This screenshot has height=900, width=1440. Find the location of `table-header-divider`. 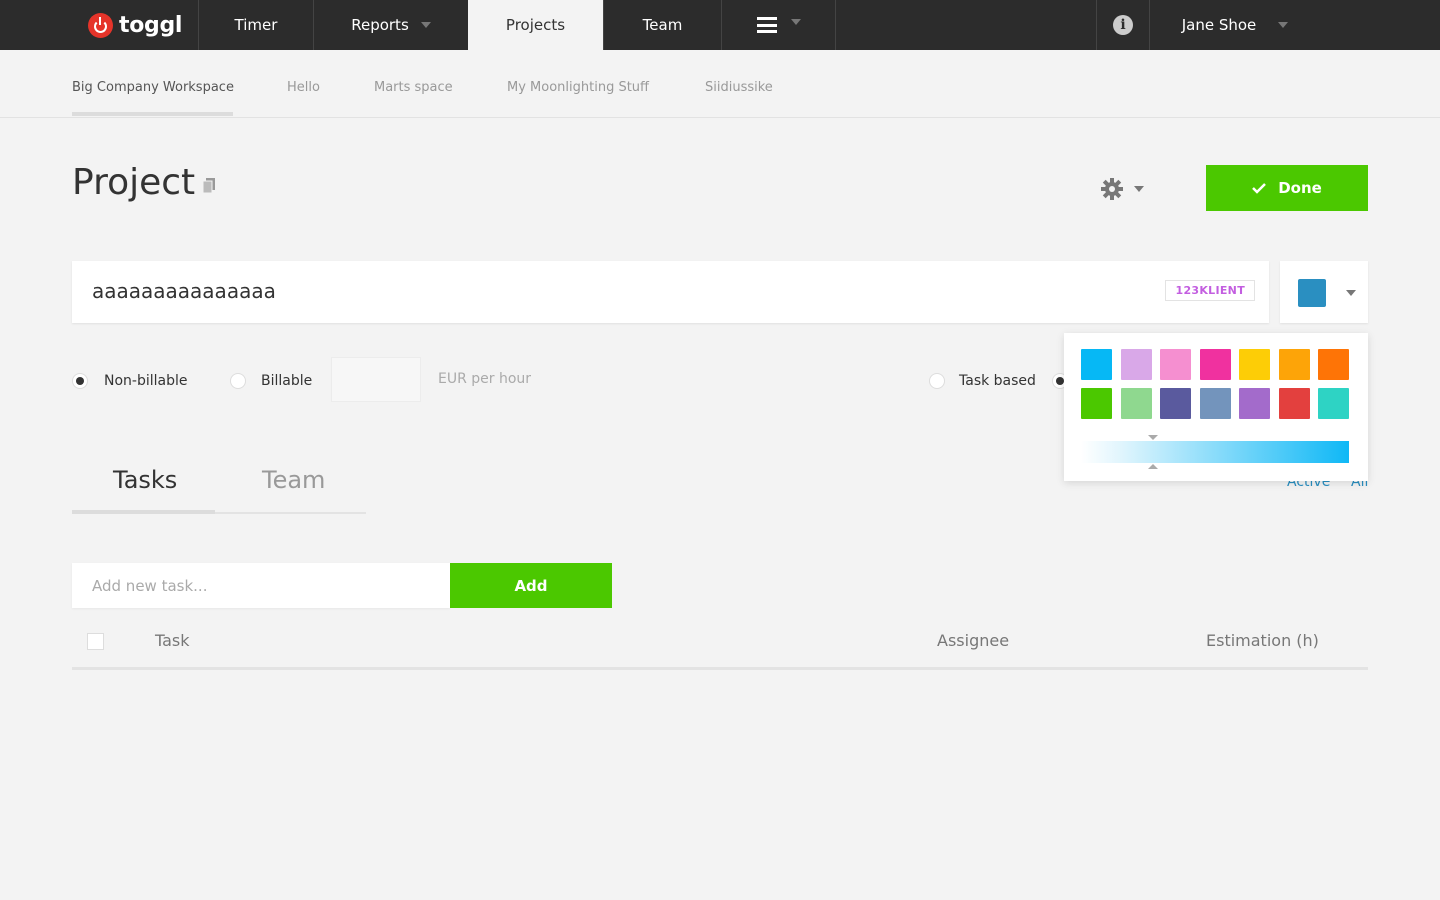

table-header-divider is located at coordinates (720, 668).